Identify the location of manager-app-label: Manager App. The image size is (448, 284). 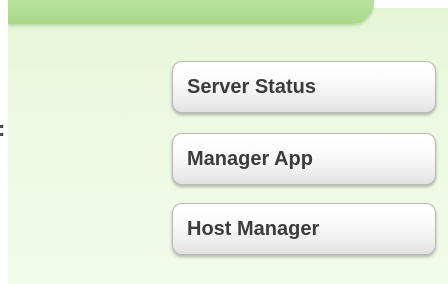
(250, 158).